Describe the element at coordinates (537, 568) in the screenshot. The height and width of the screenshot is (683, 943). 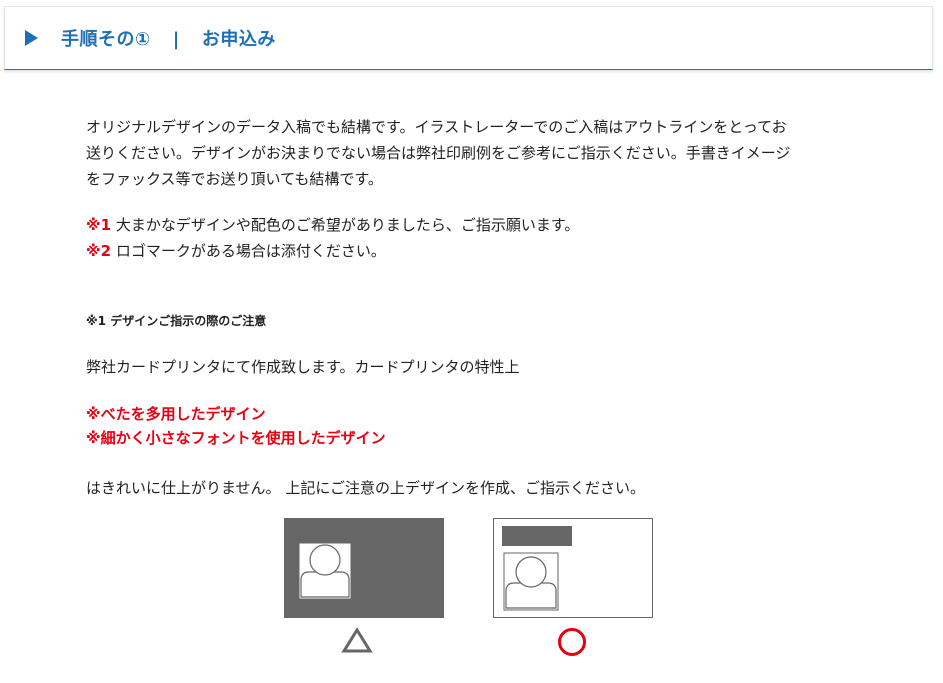
I see `card-good-illustration` at that location.